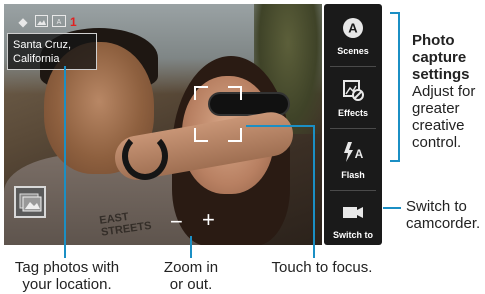 The image size is (485, 294). I want to click on zoom-out-button: −, so click(176, 222).